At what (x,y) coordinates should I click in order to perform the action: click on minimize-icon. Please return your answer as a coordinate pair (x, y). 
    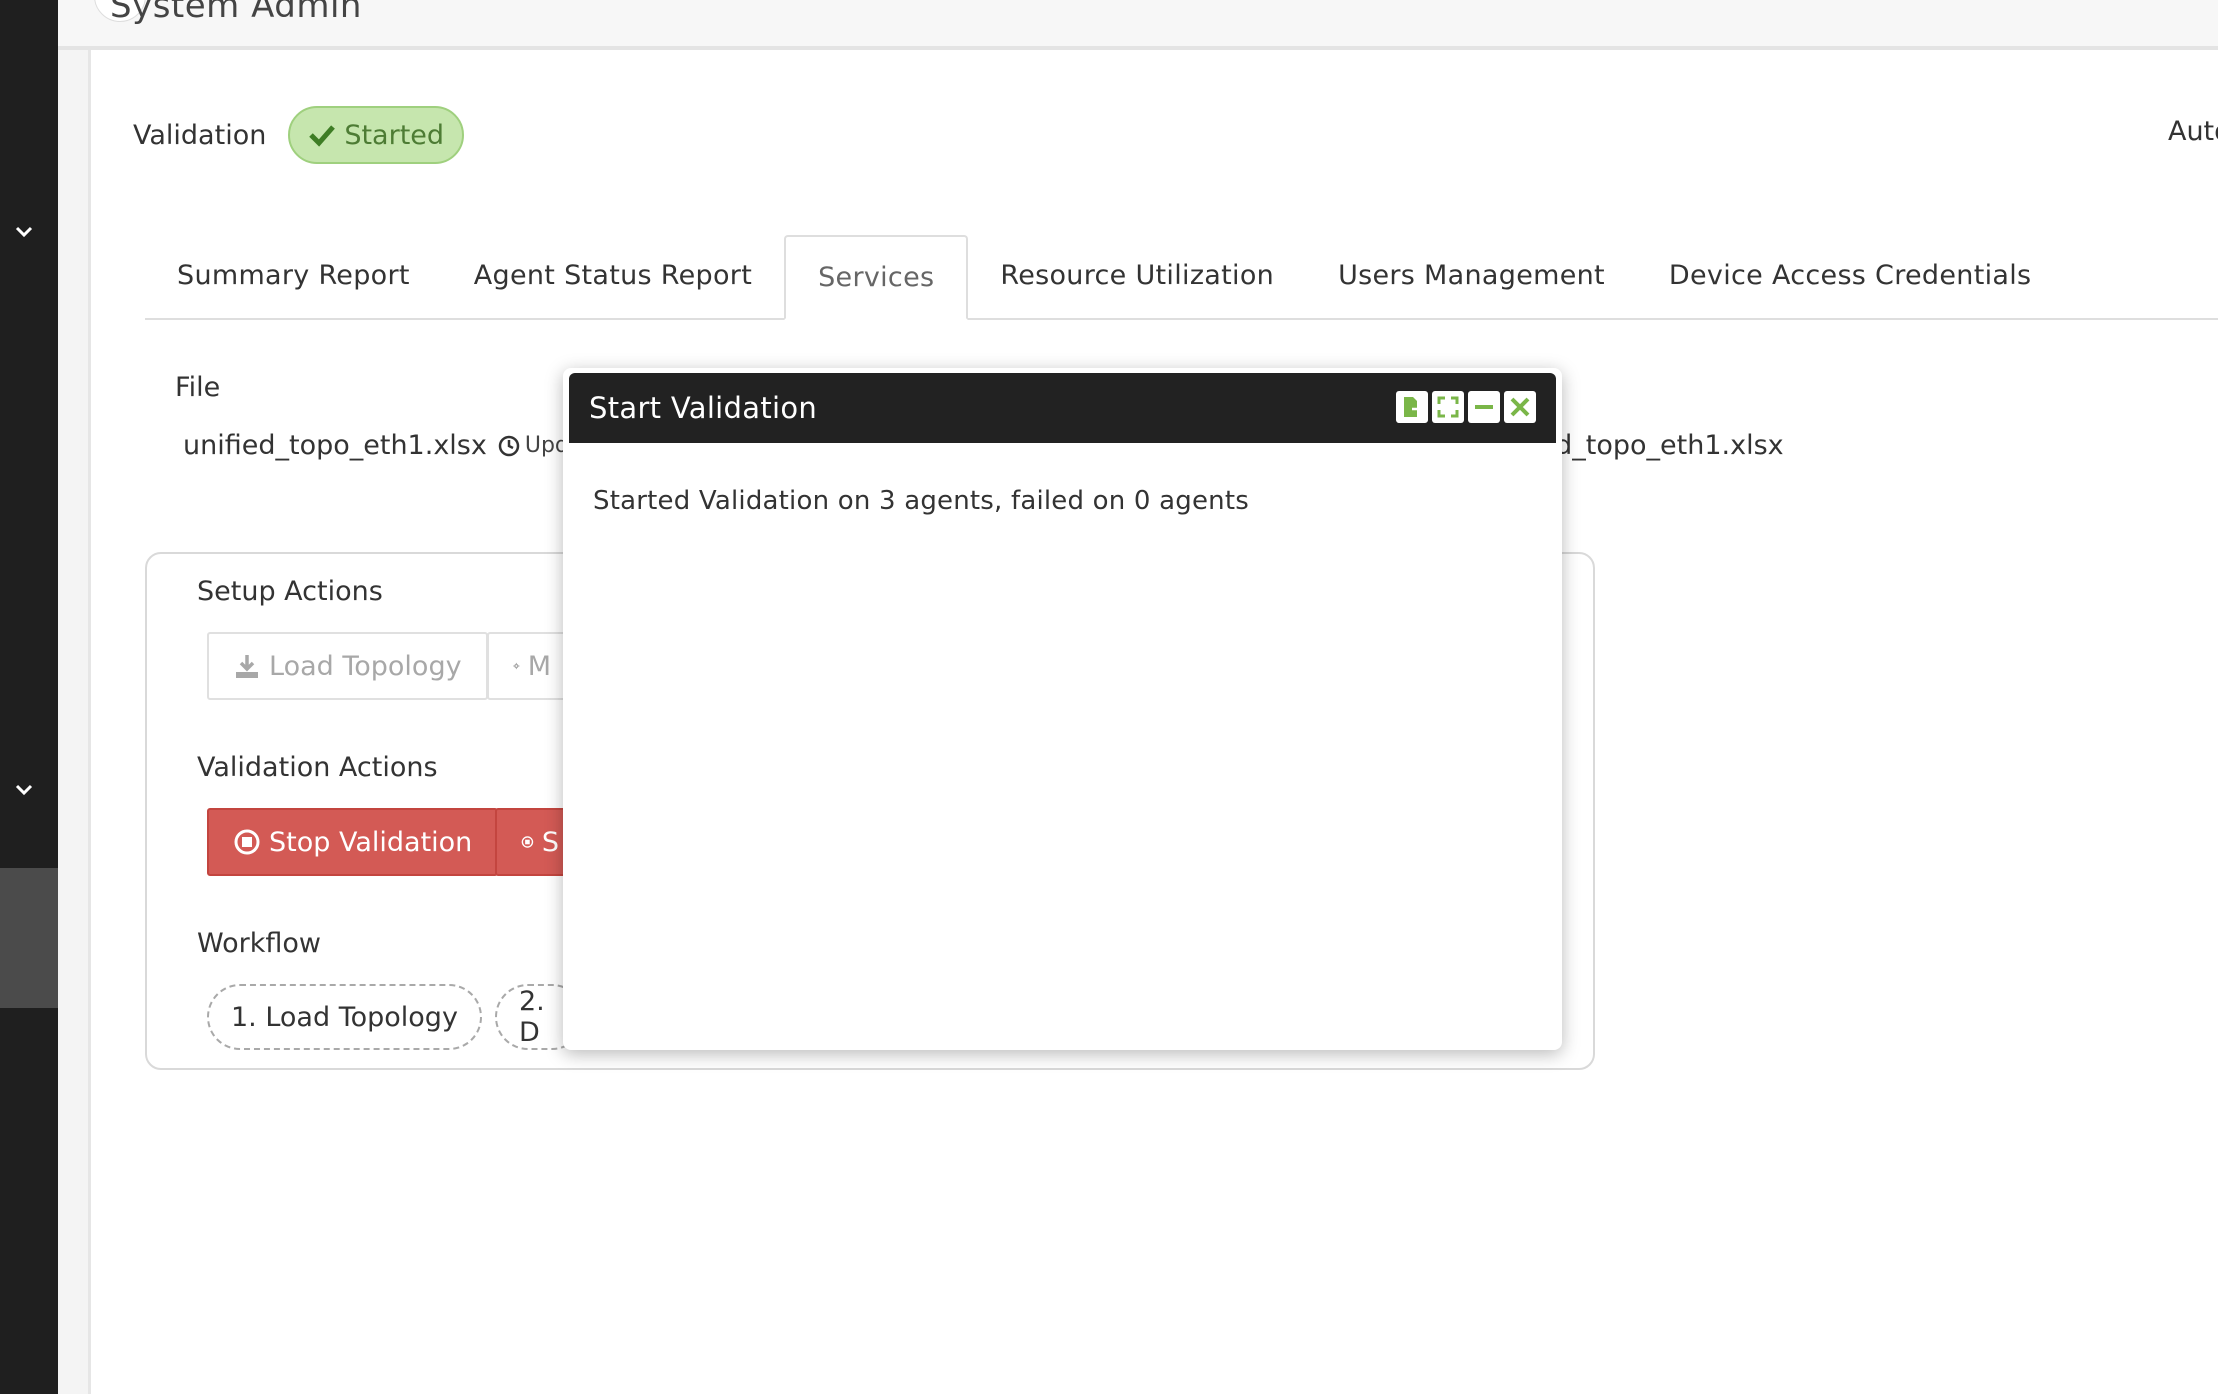
    Looking at the image, I should click on (1484, 407).